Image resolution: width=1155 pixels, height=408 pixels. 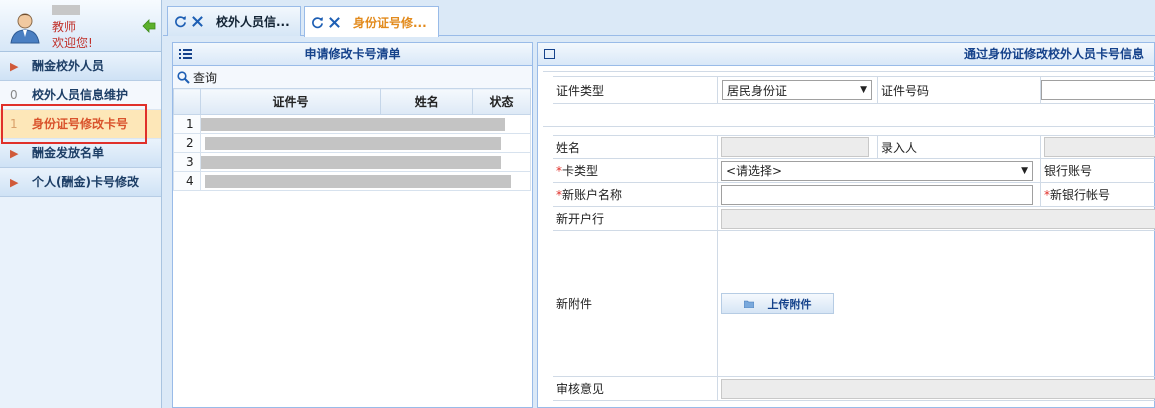 I want to click on sidebar-item-label: 身份证号修改卡号, so click(x=80, y=124).